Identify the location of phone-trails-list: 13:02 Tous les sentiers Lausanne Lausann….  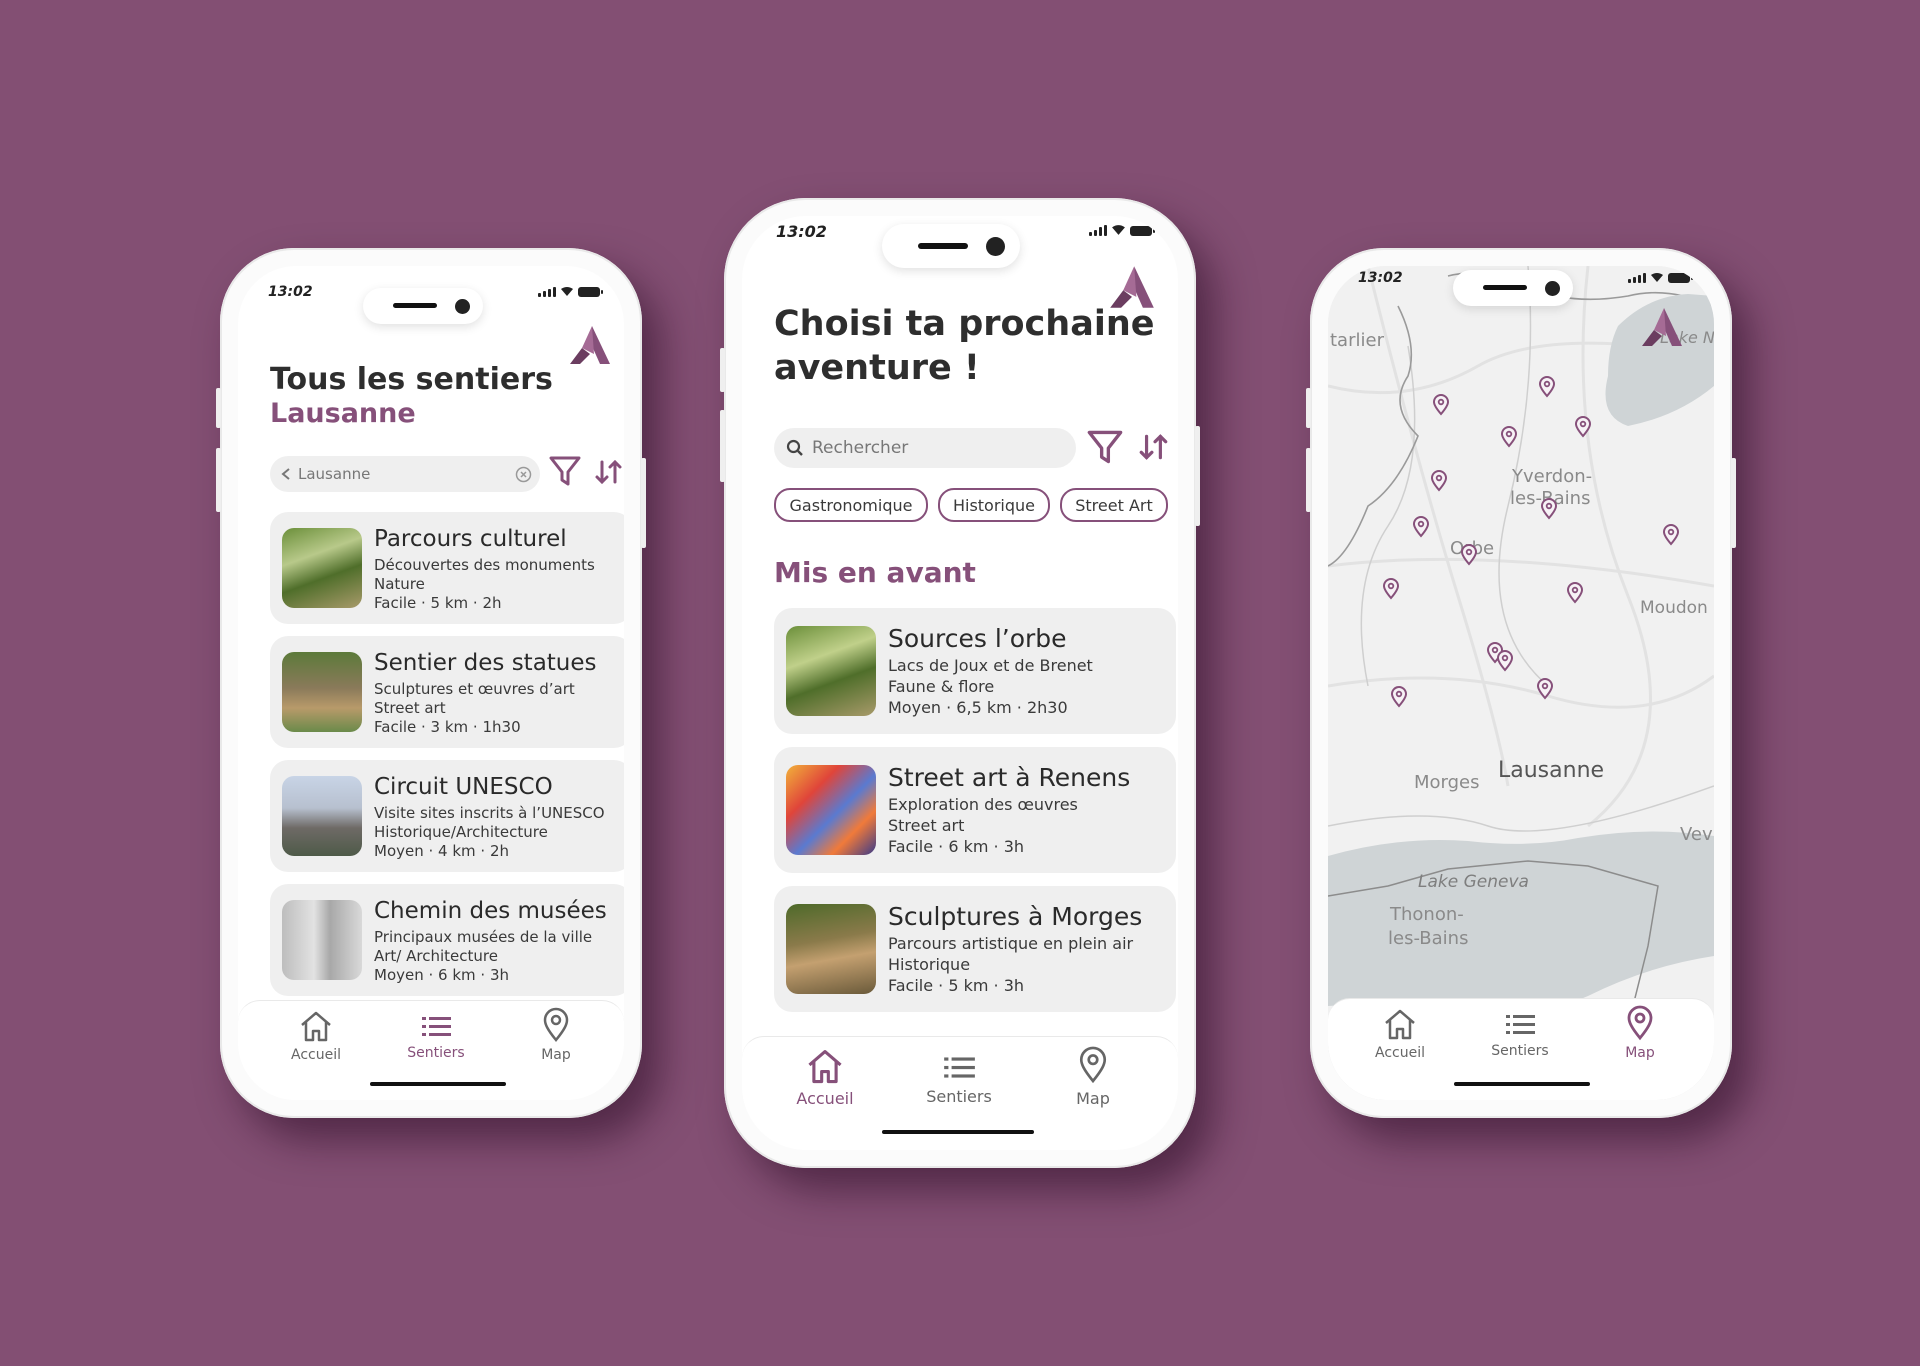
(431, 683).